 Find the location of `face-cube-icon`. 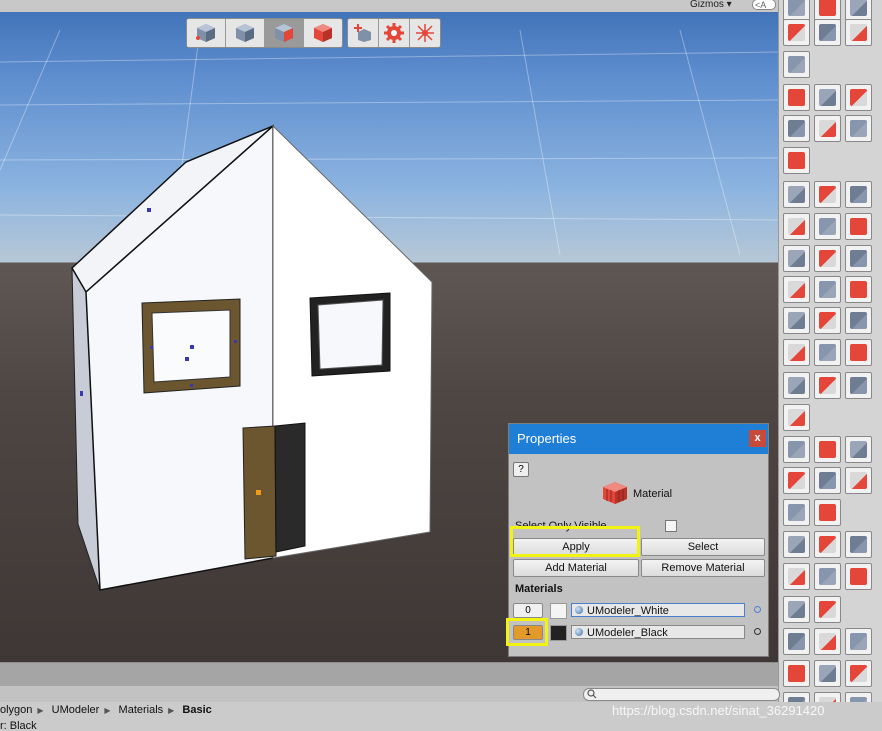

face-cube-icon is located at coordinates (323, 33).